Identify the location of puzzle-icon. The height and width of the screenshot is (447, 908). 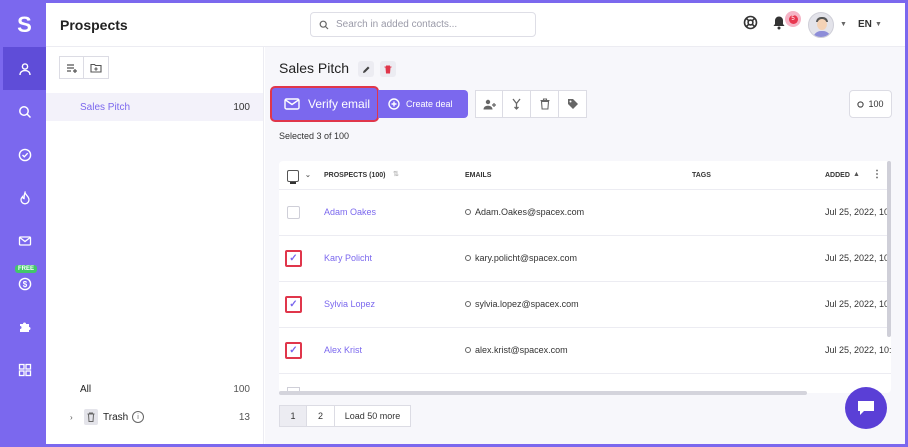
(24, 327).